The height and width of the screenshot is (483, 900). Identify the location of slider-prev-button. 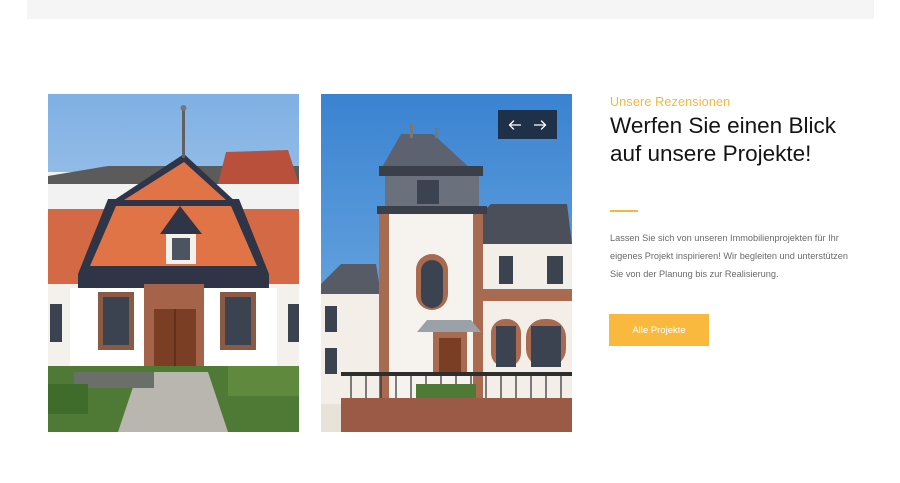
(515, 125).